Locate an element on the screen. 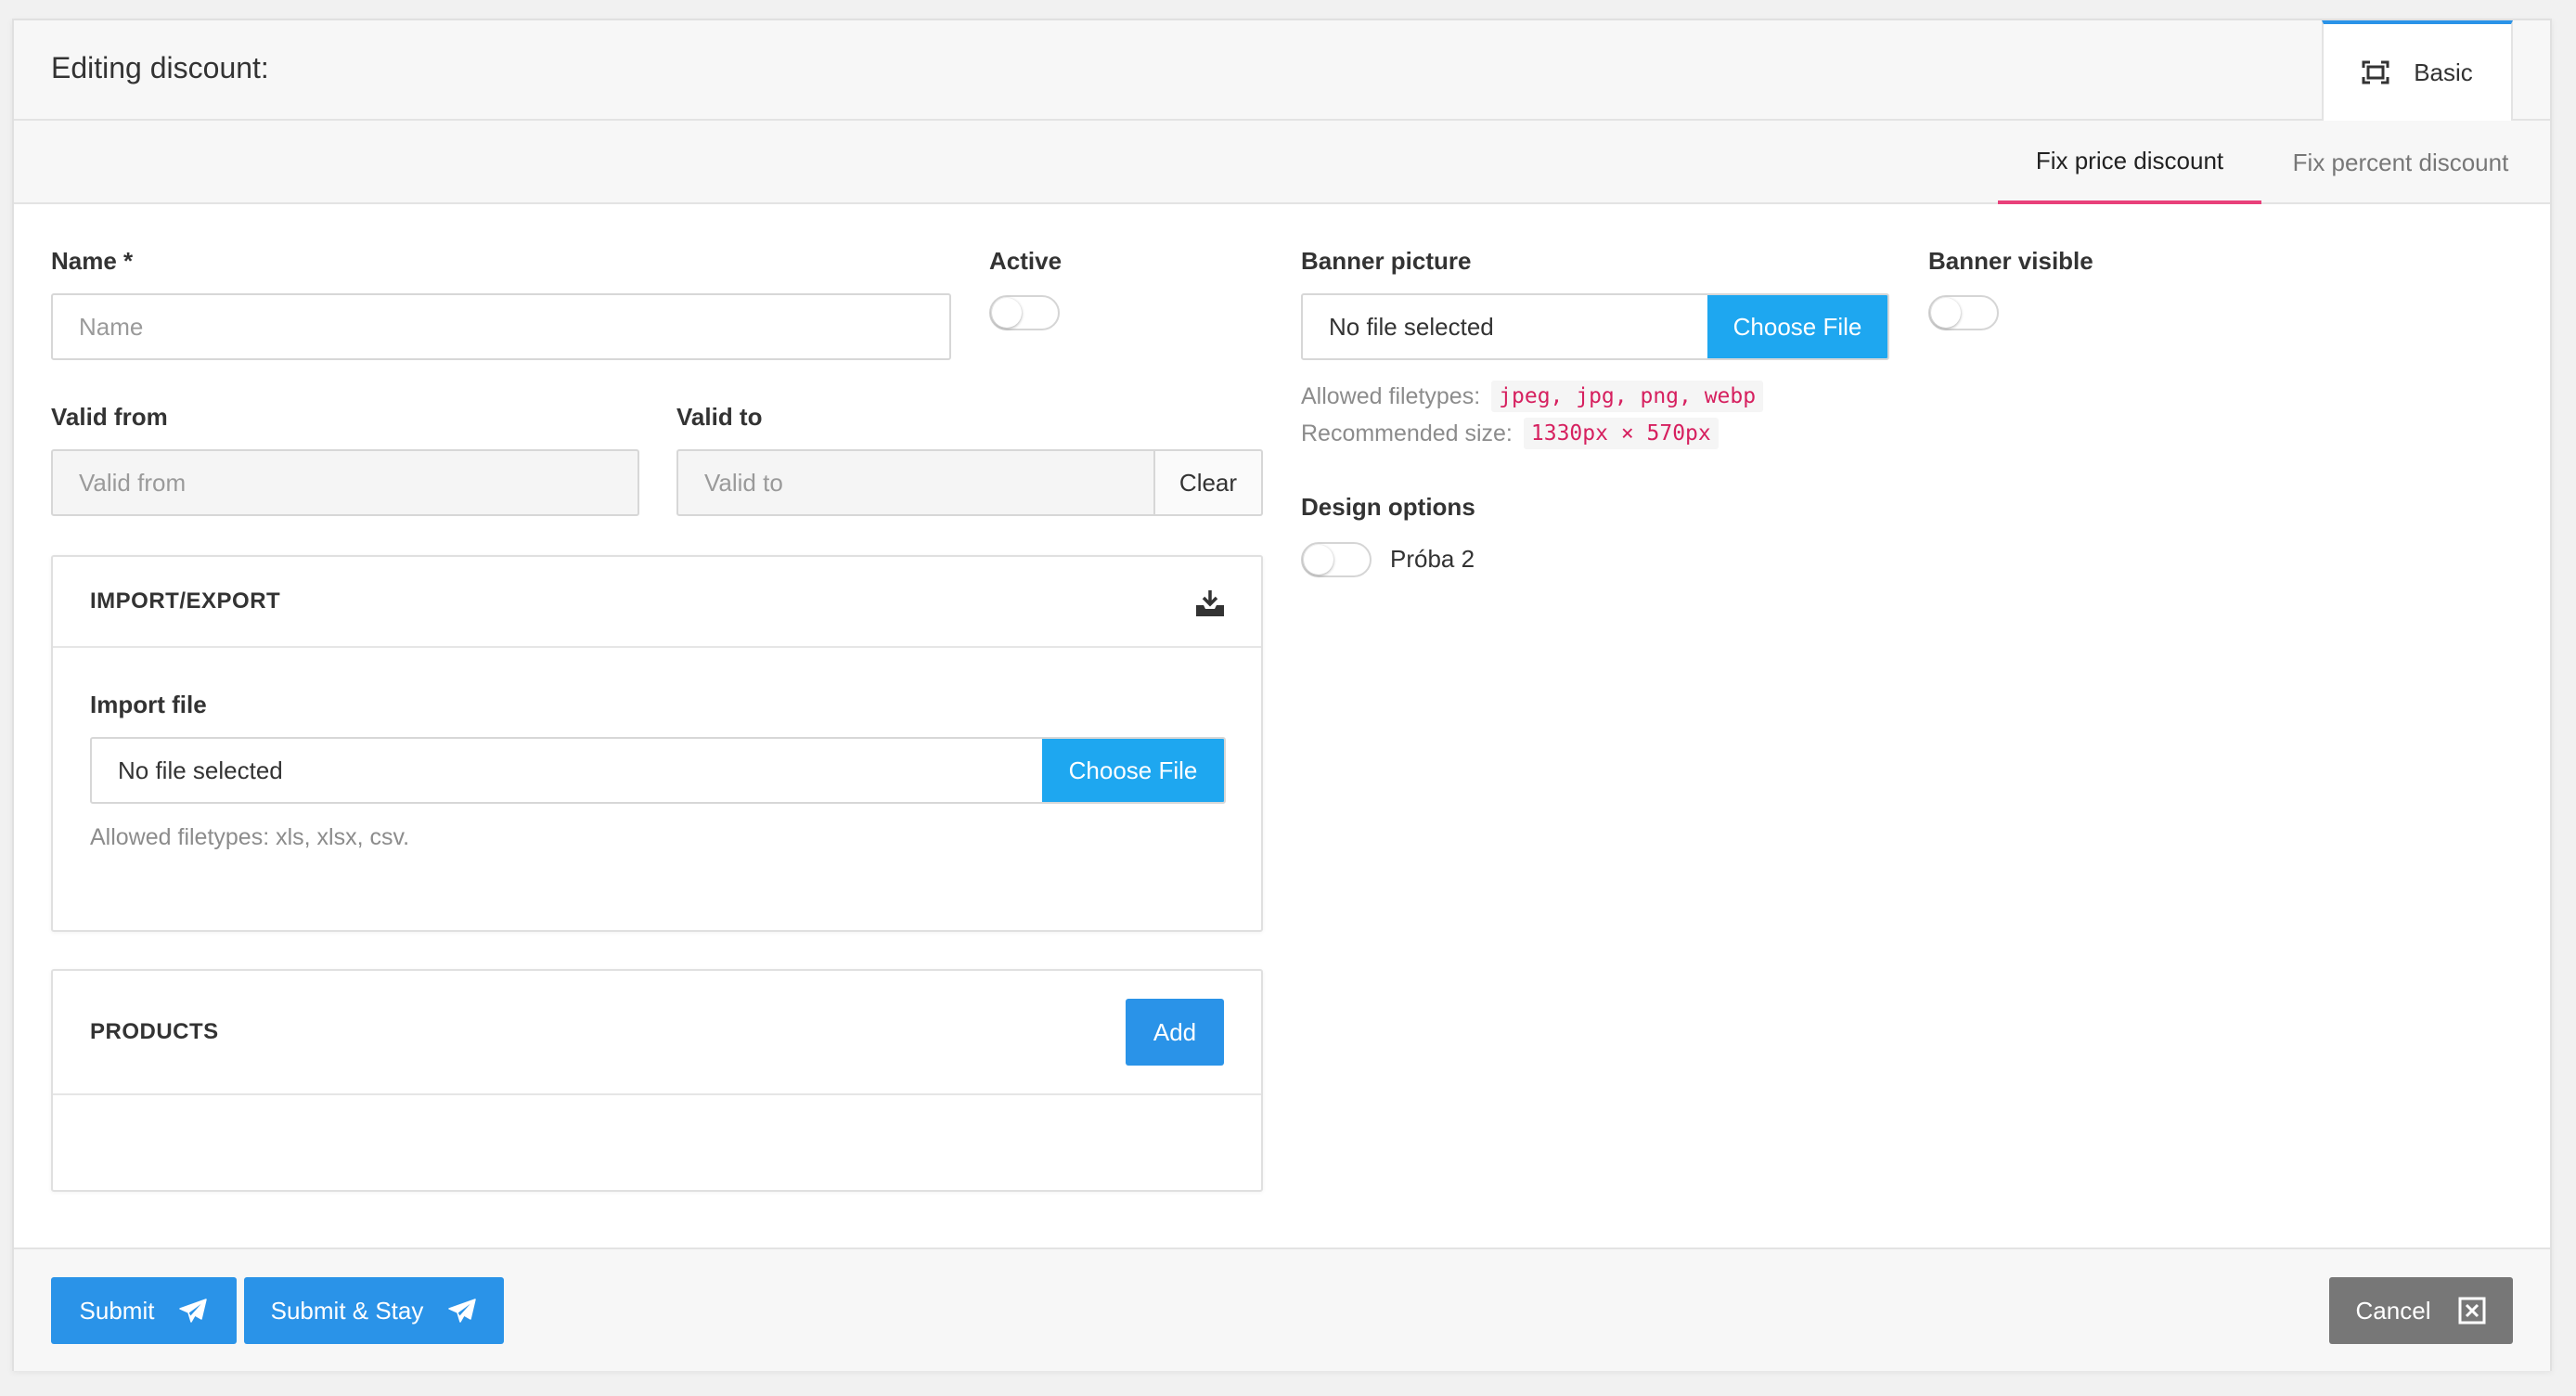 The width and height of the screenshot is (2576, 1396). design-options-label: Design options is located at coordinates (1388, 507).